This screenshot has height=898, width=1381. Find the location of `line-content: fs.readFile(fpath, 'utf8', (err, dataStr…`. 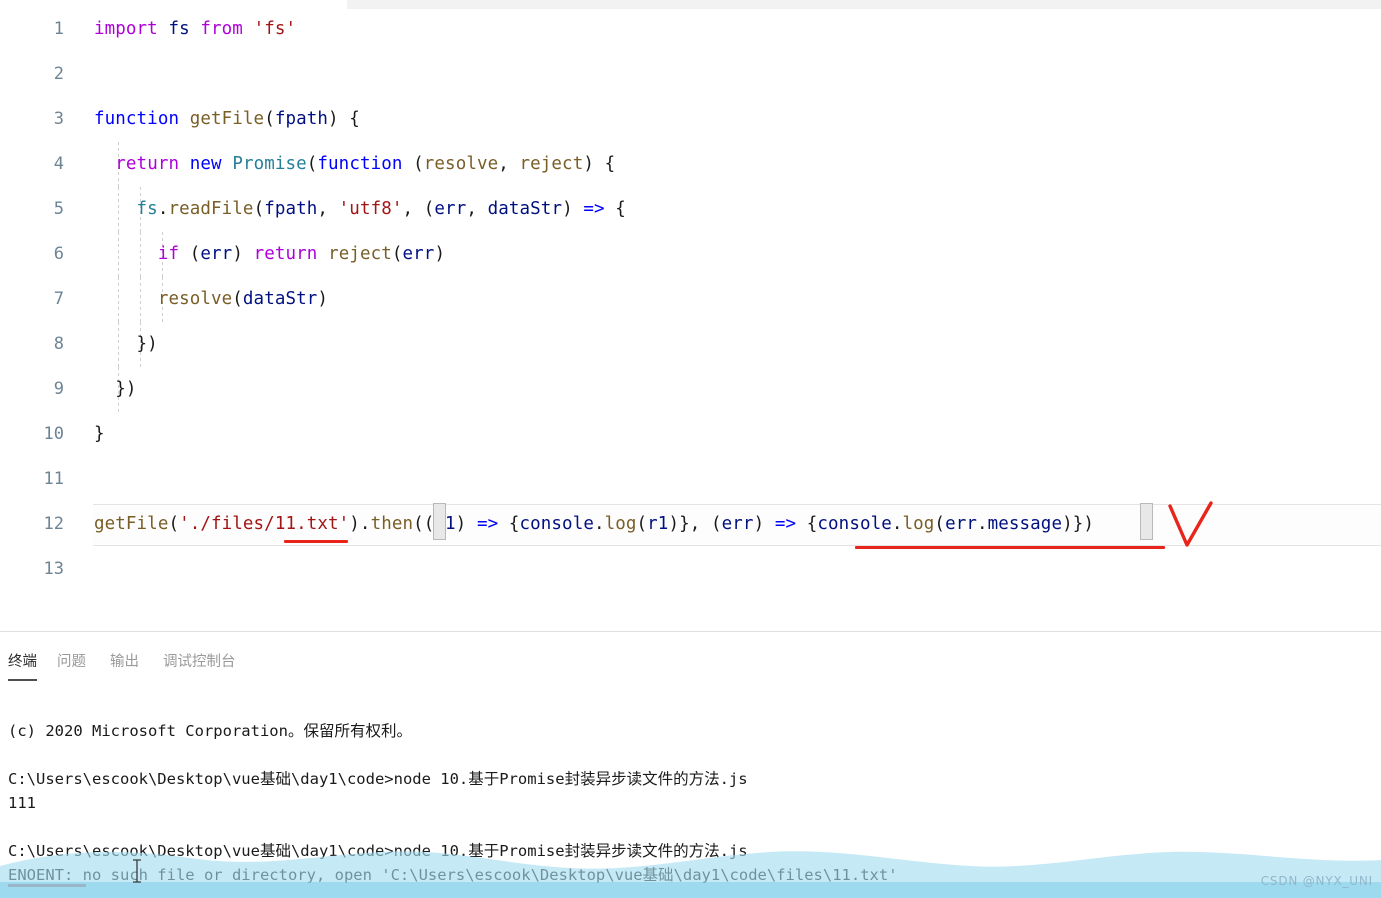

line-content: fs.readFile(fpath, 'utf8', (err, dataStr… is located at coordinates (360, 209).